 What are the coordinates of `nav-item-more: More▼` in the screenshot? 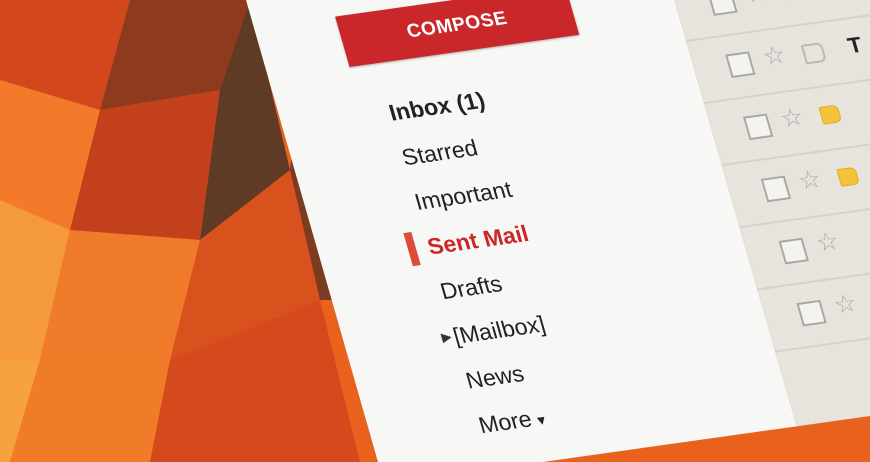 It's located at (513, 421).